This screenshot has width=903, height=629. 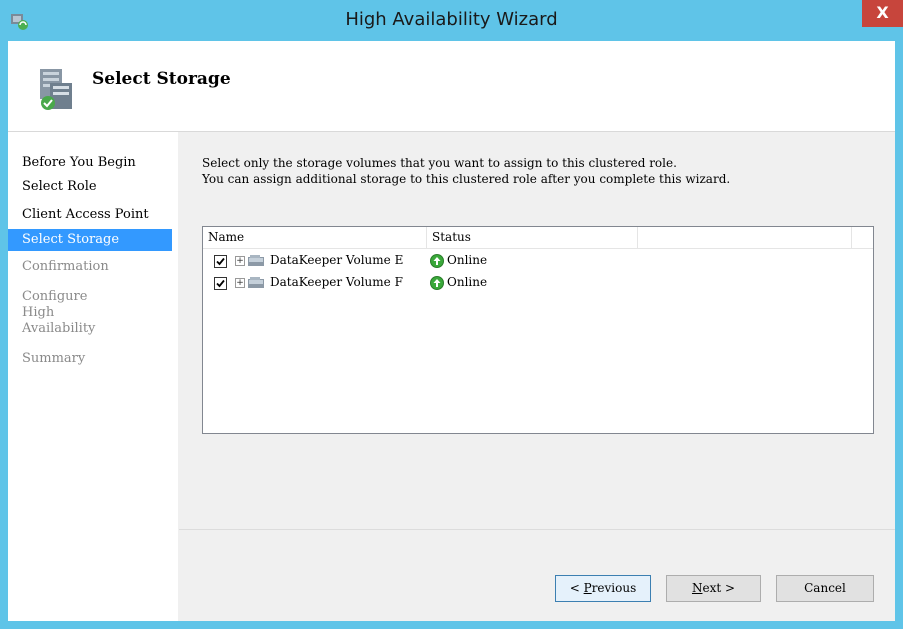 What do you see at coordinates (90, 163) in the screenshot?
I see `step-before-you-begin: Before You Begin` at bounding box center [90, 163].